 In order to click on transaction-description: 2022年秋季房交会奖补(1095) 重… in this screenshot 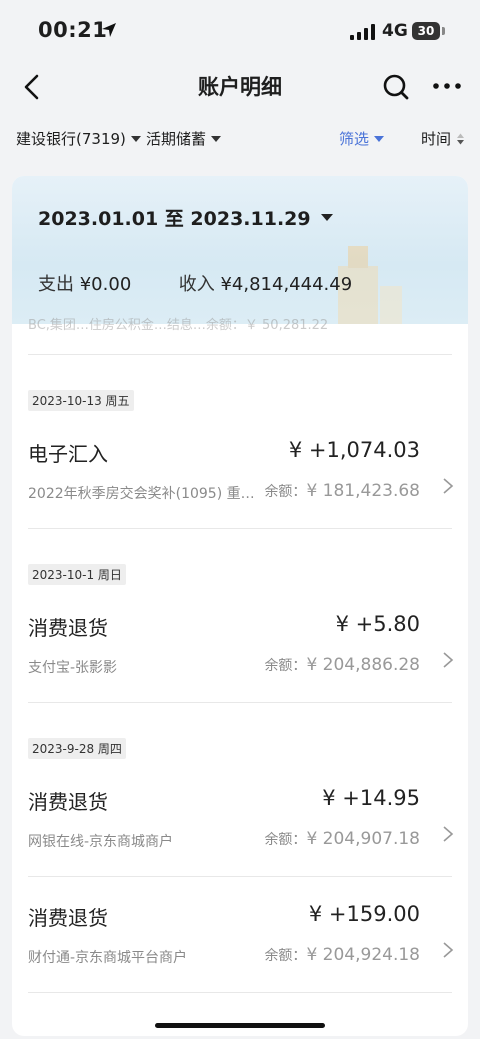, I will do `click(141, 494)`.